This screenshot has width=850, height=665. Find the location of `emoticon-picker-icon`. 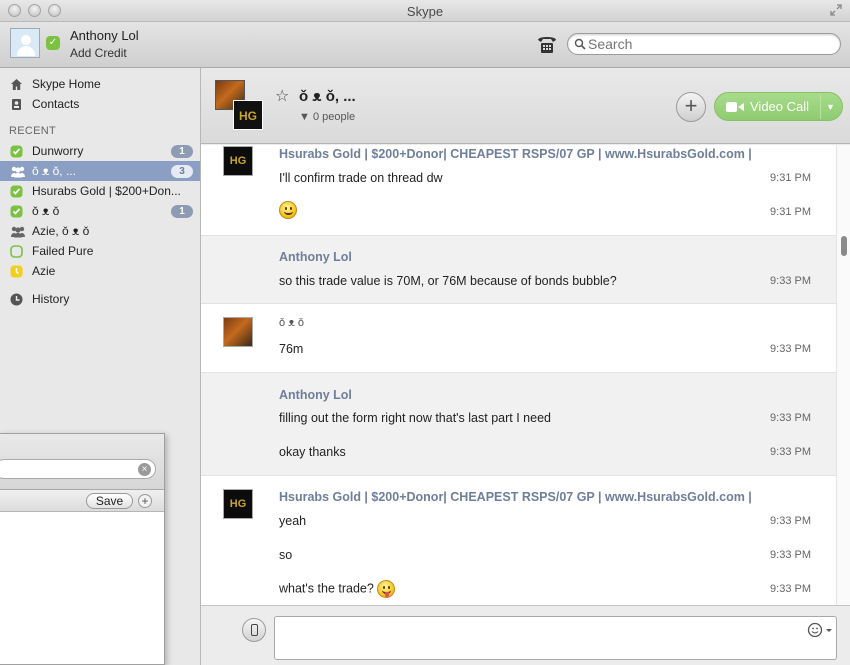

emoticon-picker-icon is located at coordinates (822, 630).